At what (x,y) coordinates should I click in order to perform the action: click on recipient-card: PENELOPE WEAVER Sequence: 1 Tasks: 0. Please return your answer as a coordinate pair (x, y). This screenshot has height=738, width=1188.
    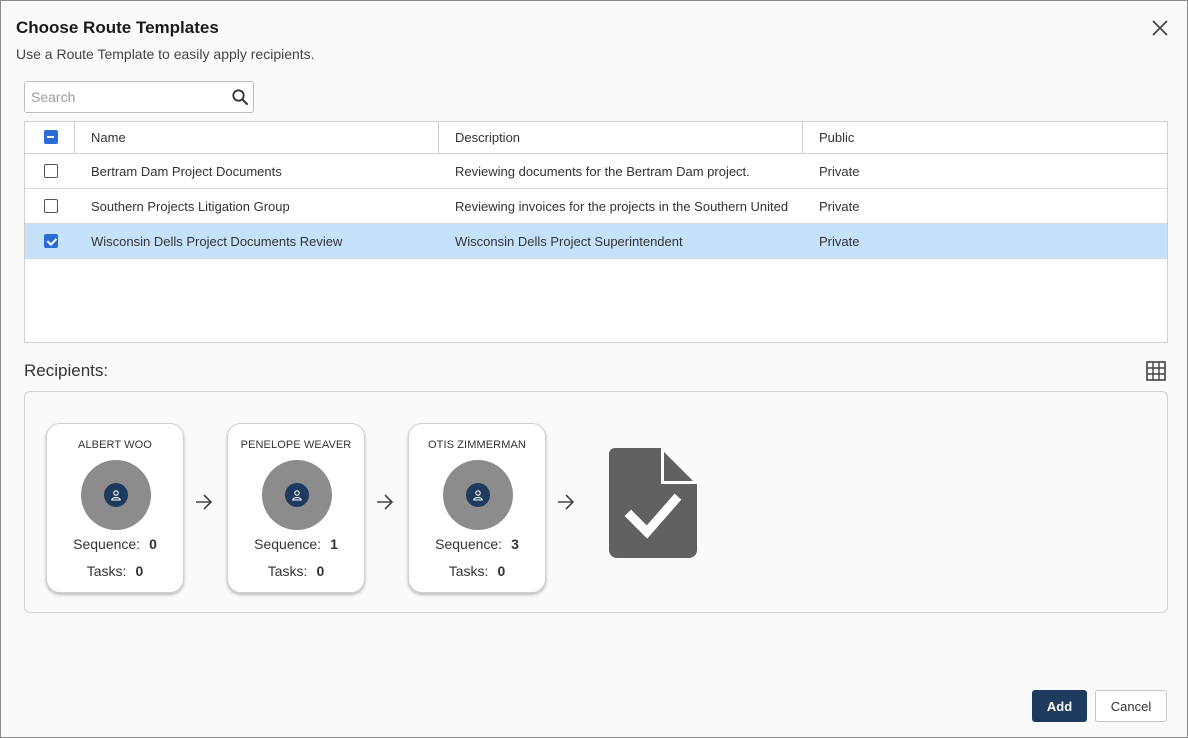
    Looking at the image, I should click on (296, 508).